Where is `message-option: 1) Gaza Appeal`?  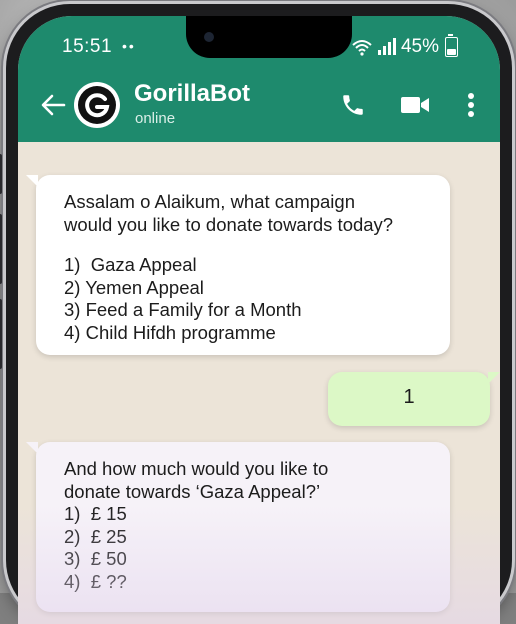 message-option: 1) Gaza Appeal is located at coordinates (130, 264).